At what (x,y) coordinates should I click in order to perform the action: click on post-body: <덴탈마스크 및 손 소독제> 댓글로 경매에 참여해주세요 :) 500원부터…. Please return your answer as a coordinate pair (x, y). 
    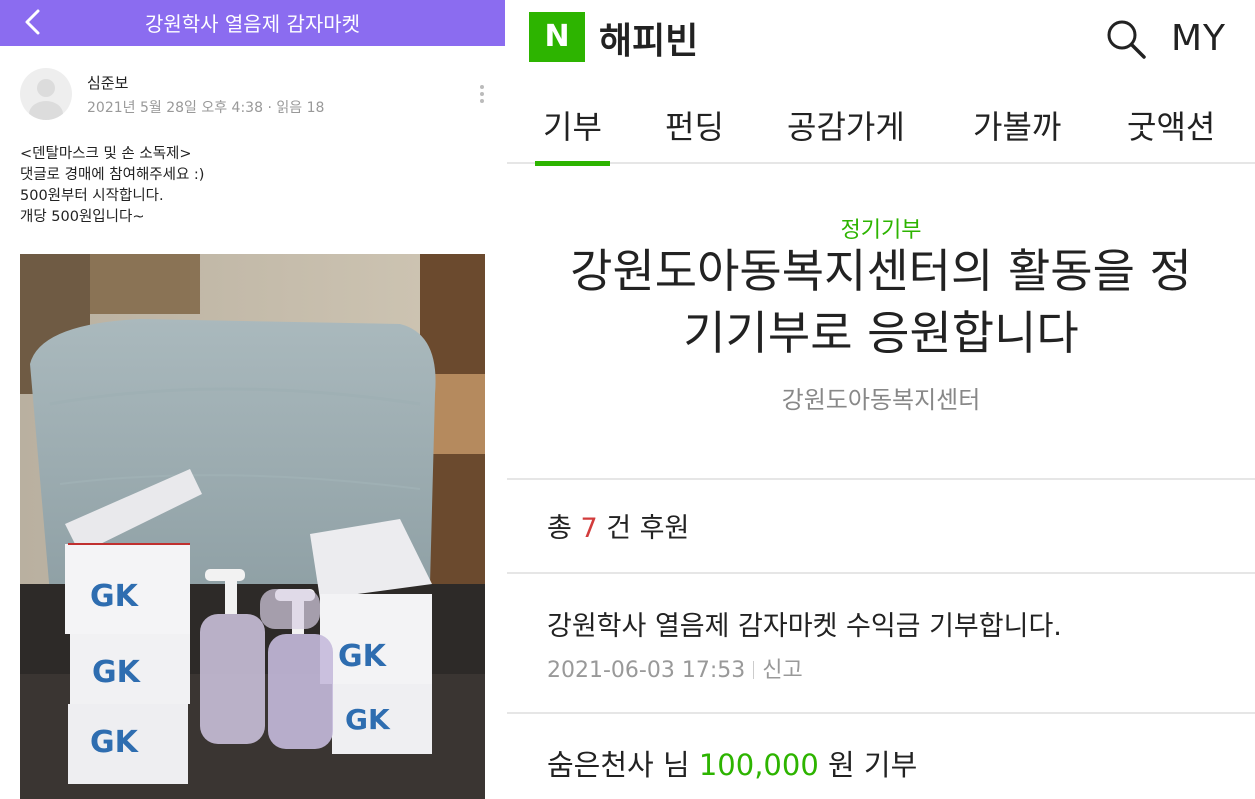
    Looking at the image, I should click on (112, 186).